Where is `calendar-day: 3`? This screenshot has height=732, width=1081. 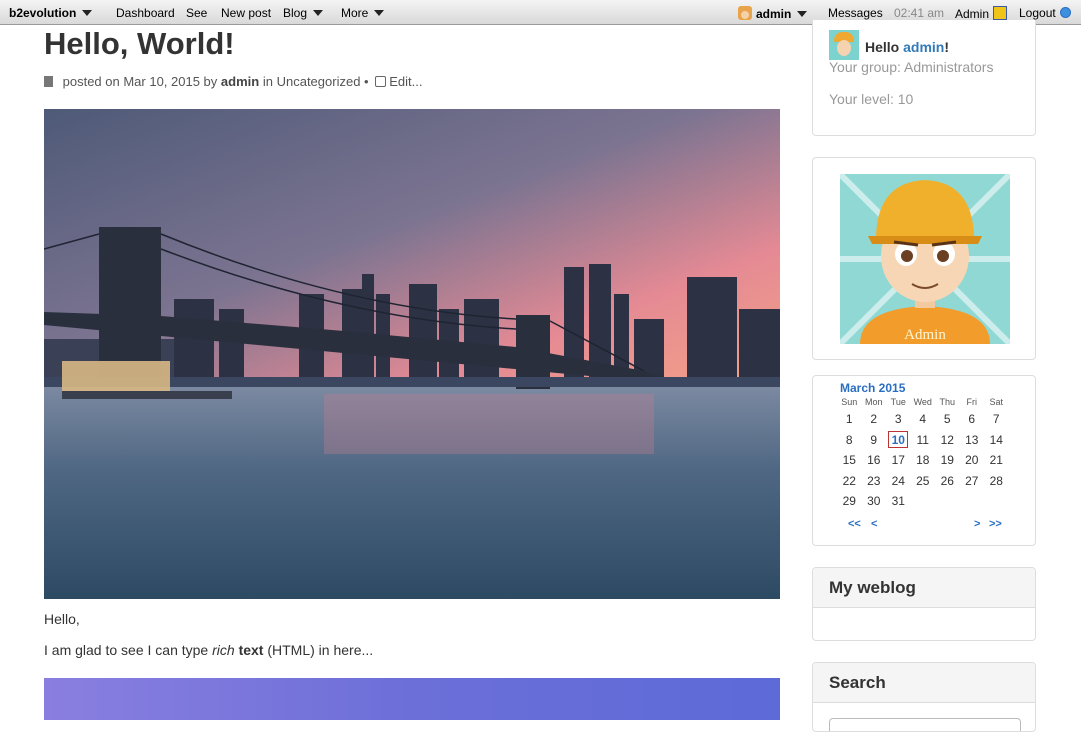
calendar-day: 3 is located at coordinates (898, 419).